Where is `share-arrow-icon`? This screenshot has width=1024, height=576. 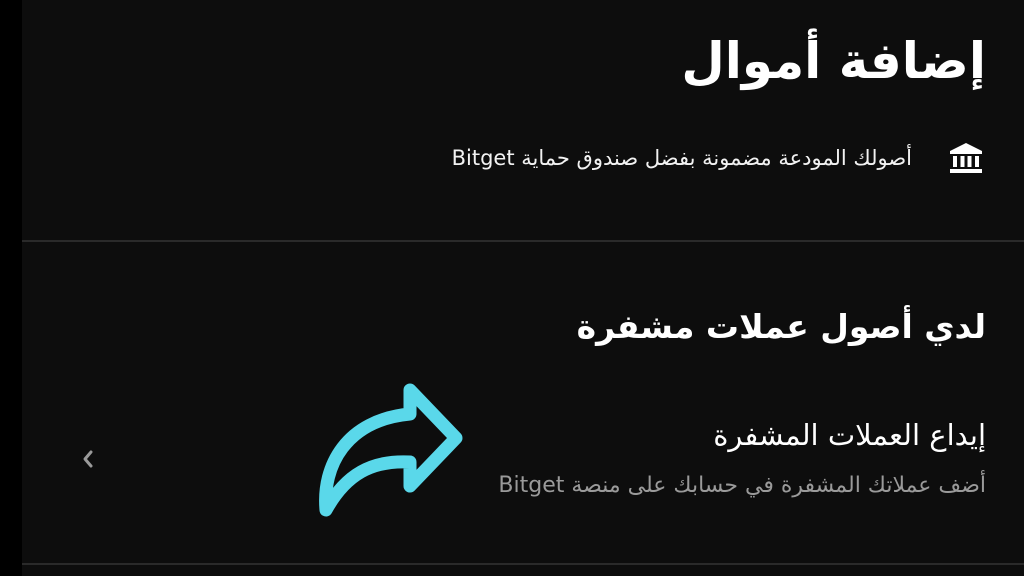 share-arrow-icon is located at coordinates (390, 450).